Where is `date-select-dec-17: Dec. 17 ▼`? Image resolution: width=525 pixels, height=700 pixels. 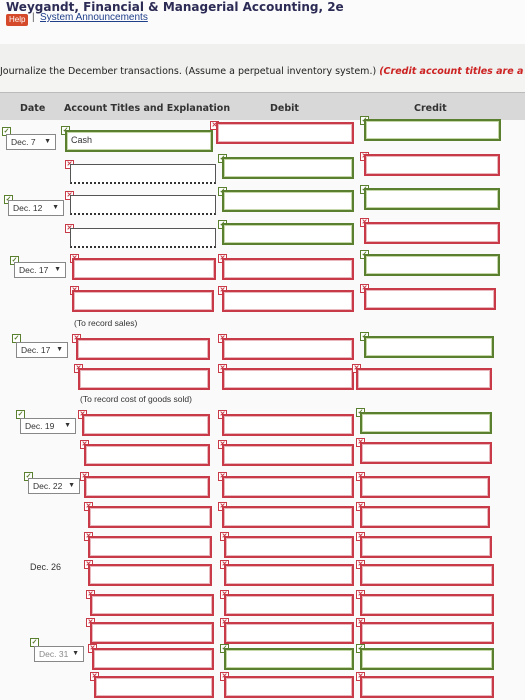 date-select-dec-17: Dec. 17 ▼ is located at coordinates (40, 270).